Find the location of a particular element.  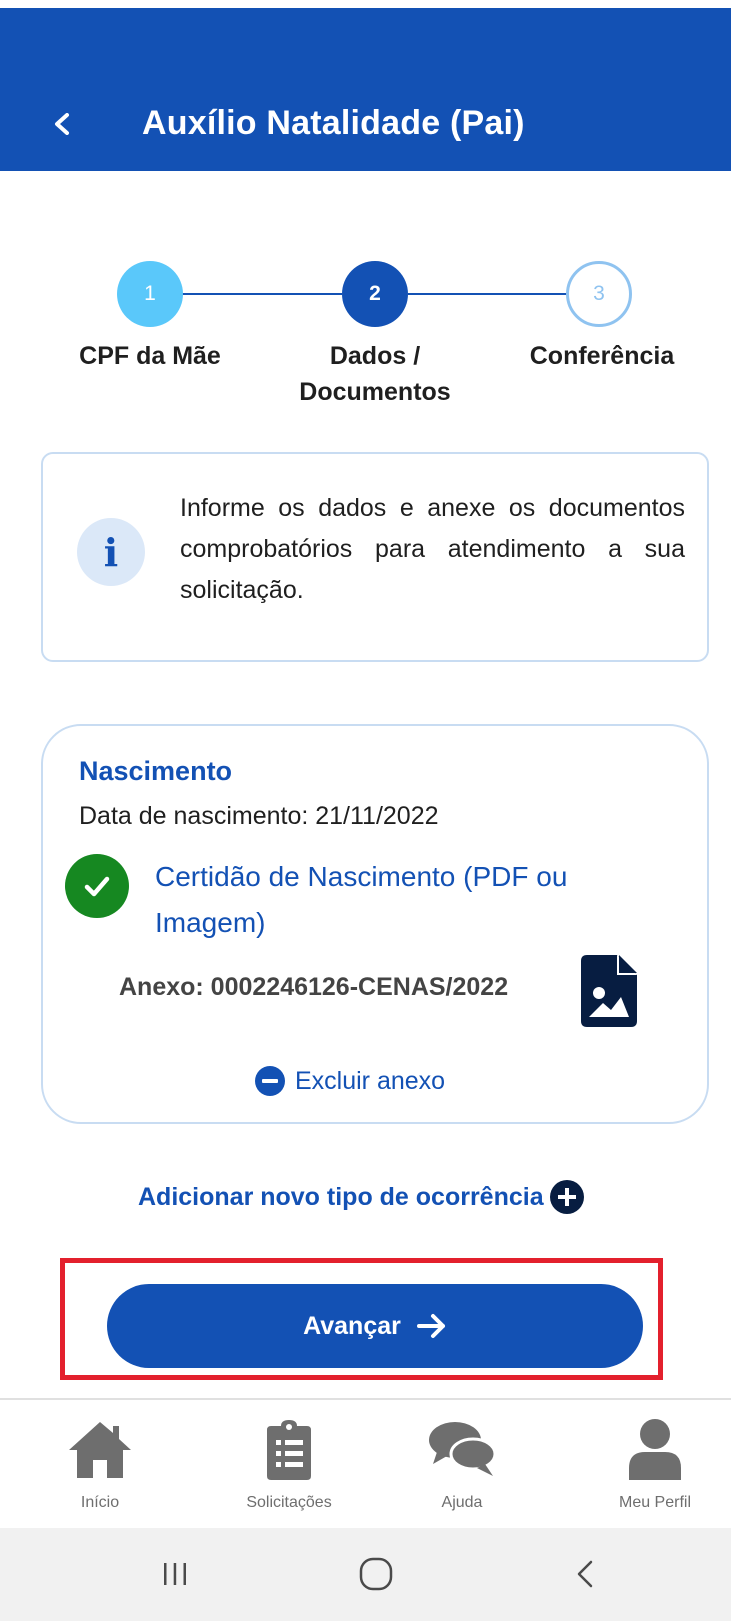

info-icon: i is located at coordinates (111, 552).